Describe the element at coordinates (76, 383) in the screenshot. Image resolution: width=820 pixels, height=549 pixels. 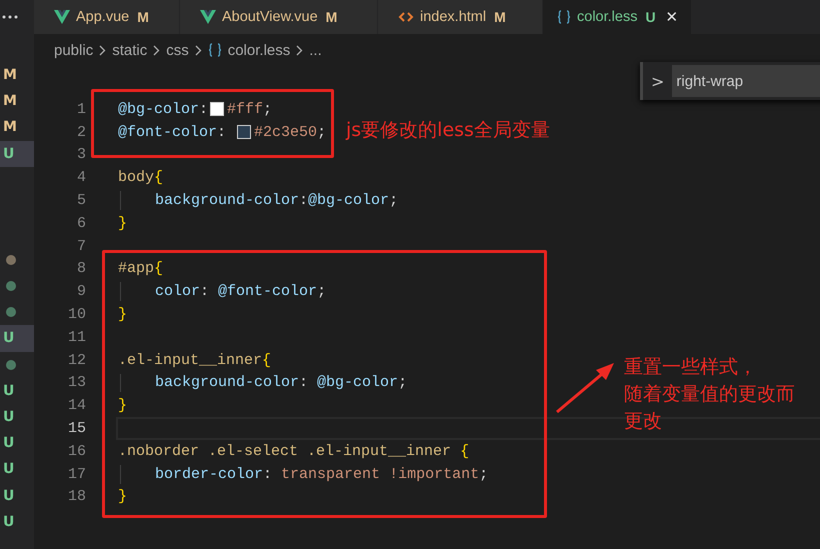
I see `line-number: 13` at that location.